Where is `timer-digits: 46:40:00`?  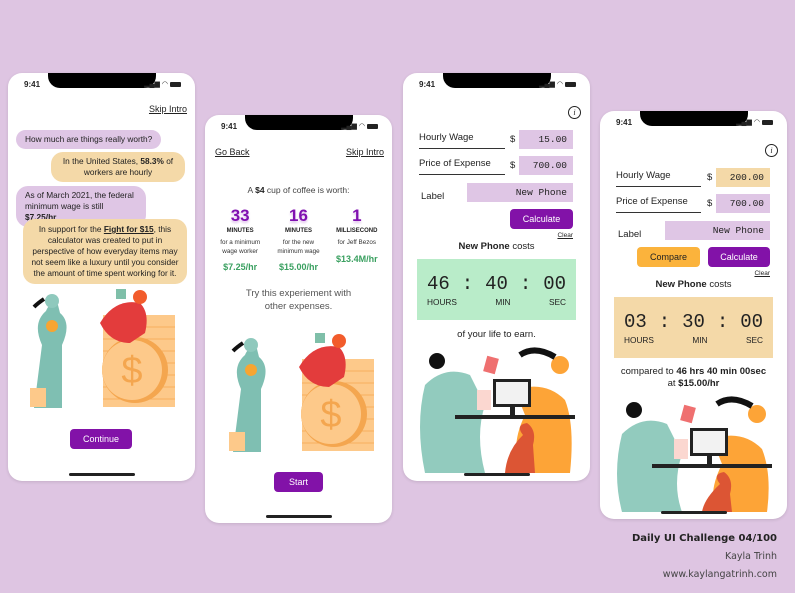 timer-digits: 46:40:00 is located at coordinates (496, 284).